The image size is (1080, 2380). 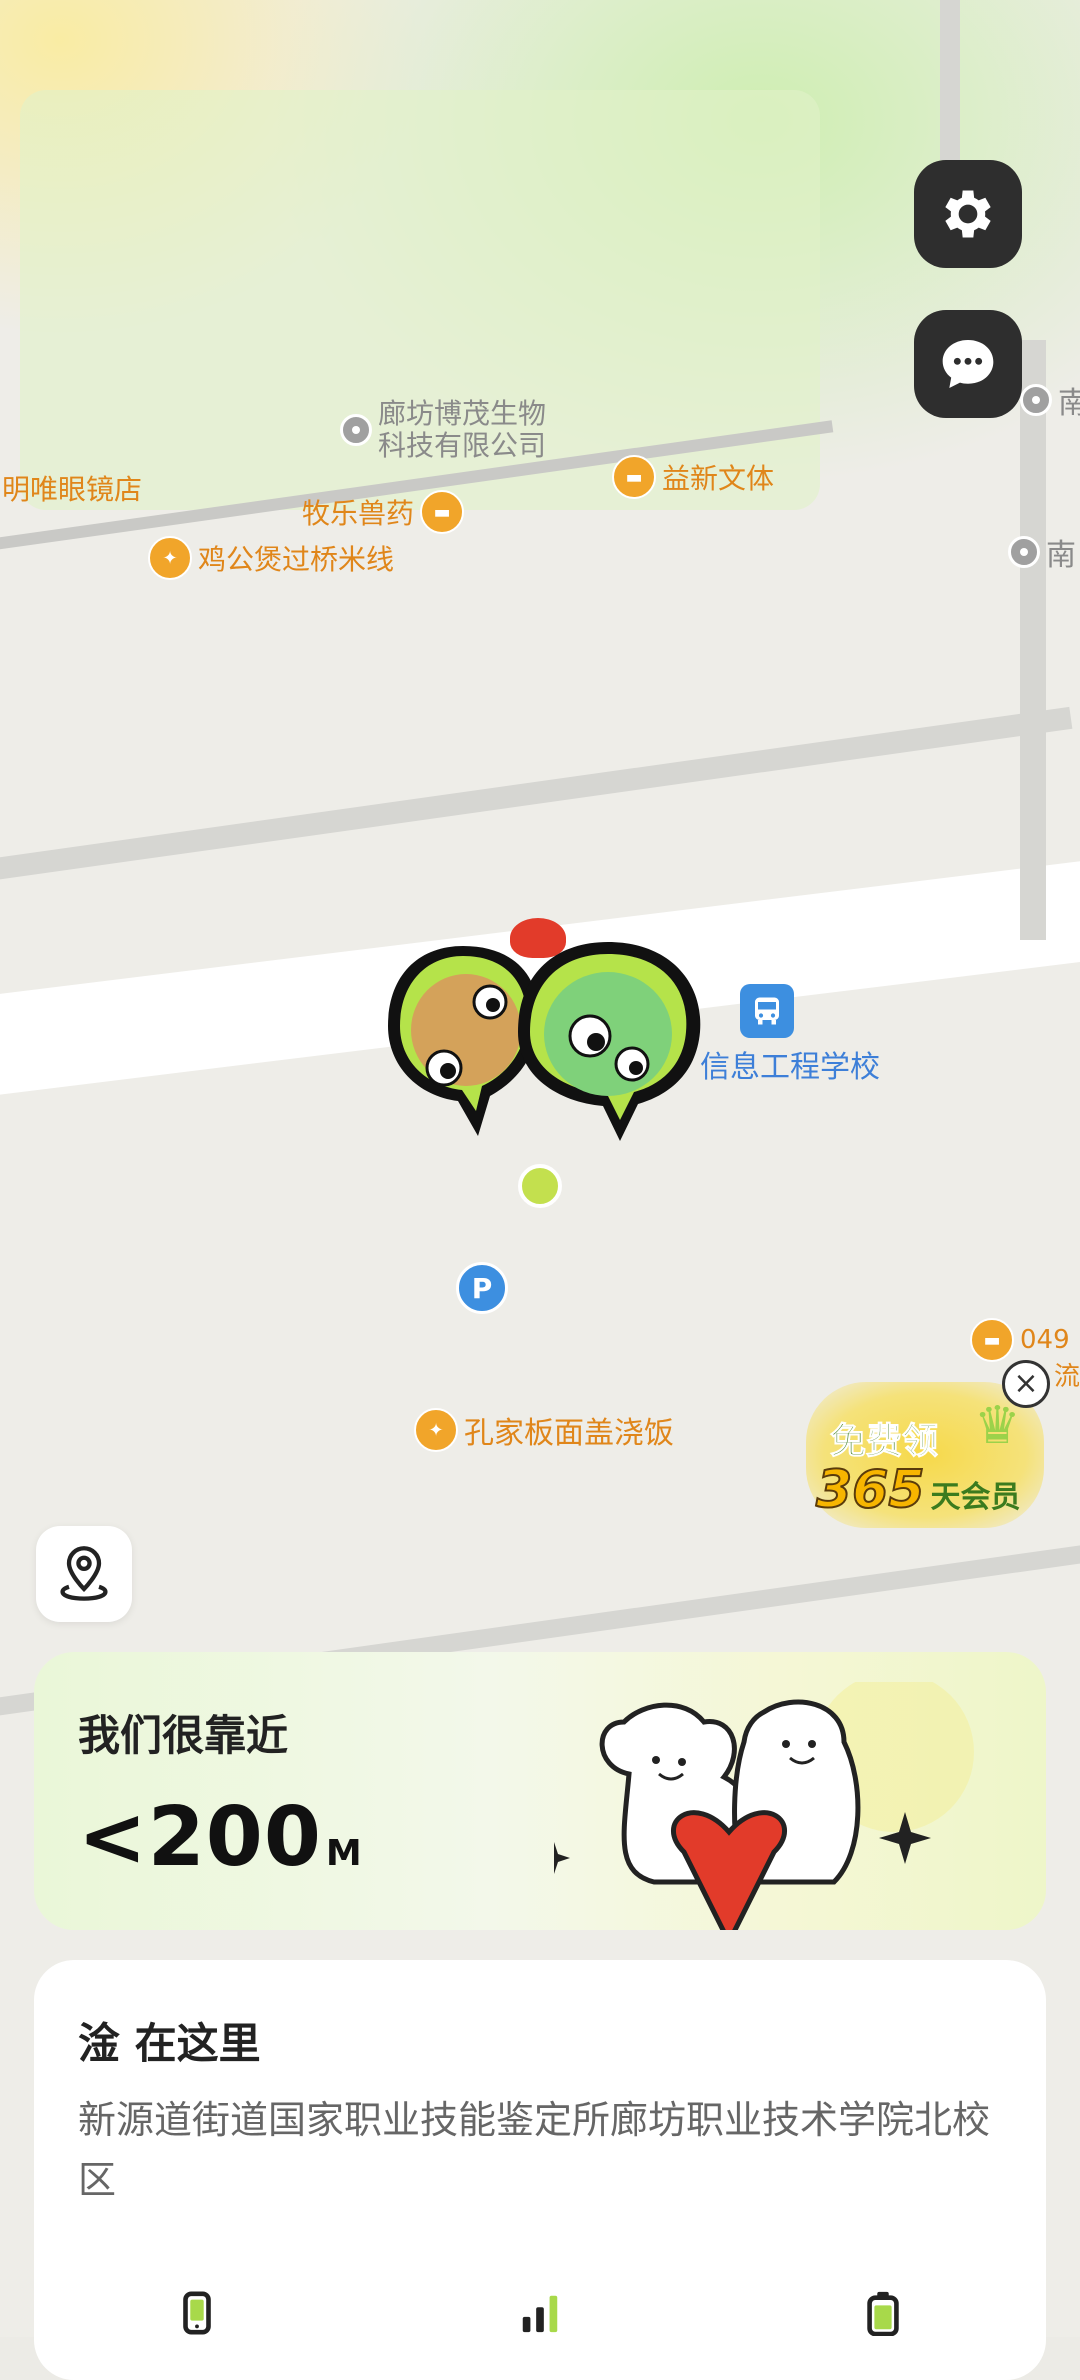 I want to click on couple-illustration, so click(x=764, y=1806).